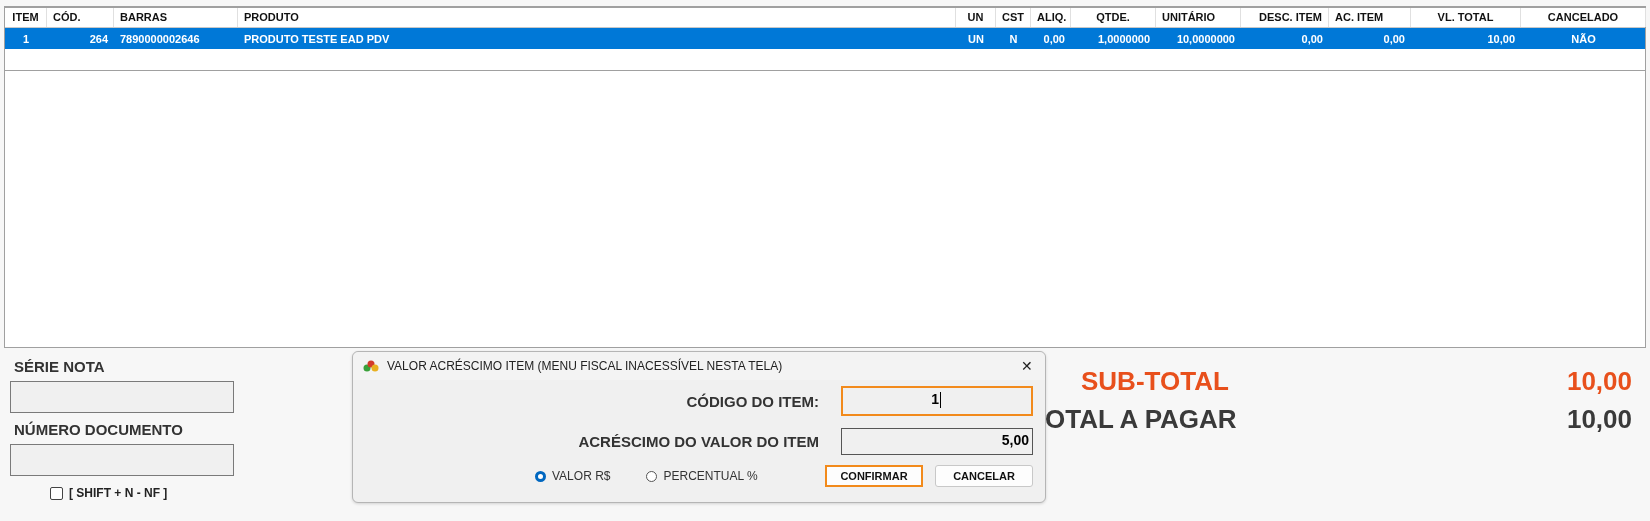 This screenshot has width=1650, height=521. I want to click on app-icon, so click(371, 366).